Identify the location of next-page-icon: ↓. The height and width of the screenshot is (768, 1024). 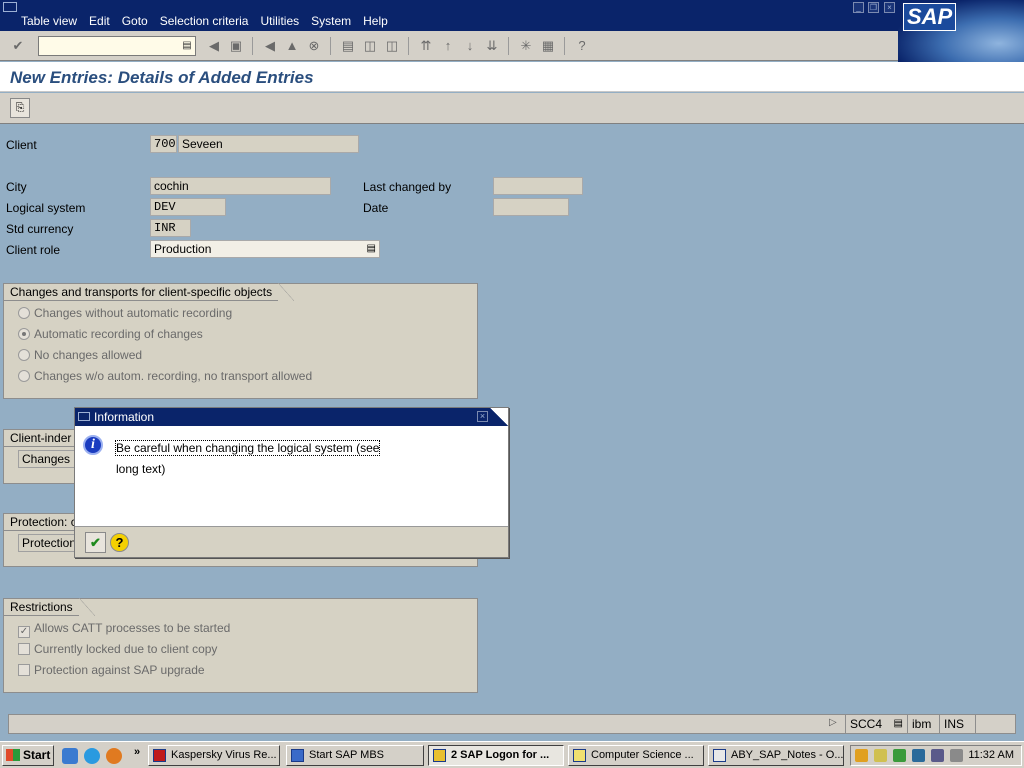
(470, 46).